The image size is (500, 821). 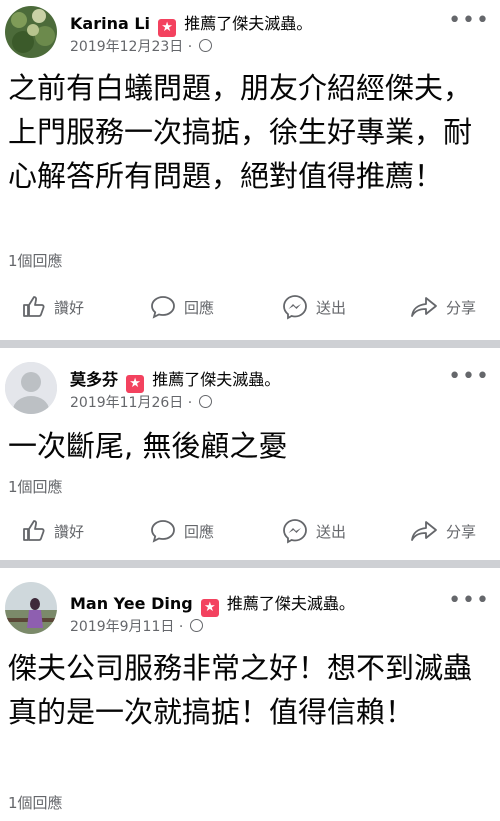 I want to click on post-body: 傑夫公司服務非常之好！想不到滅蟲真的是一次就搞掂！值得信賴！, so click(x=240, y=690).